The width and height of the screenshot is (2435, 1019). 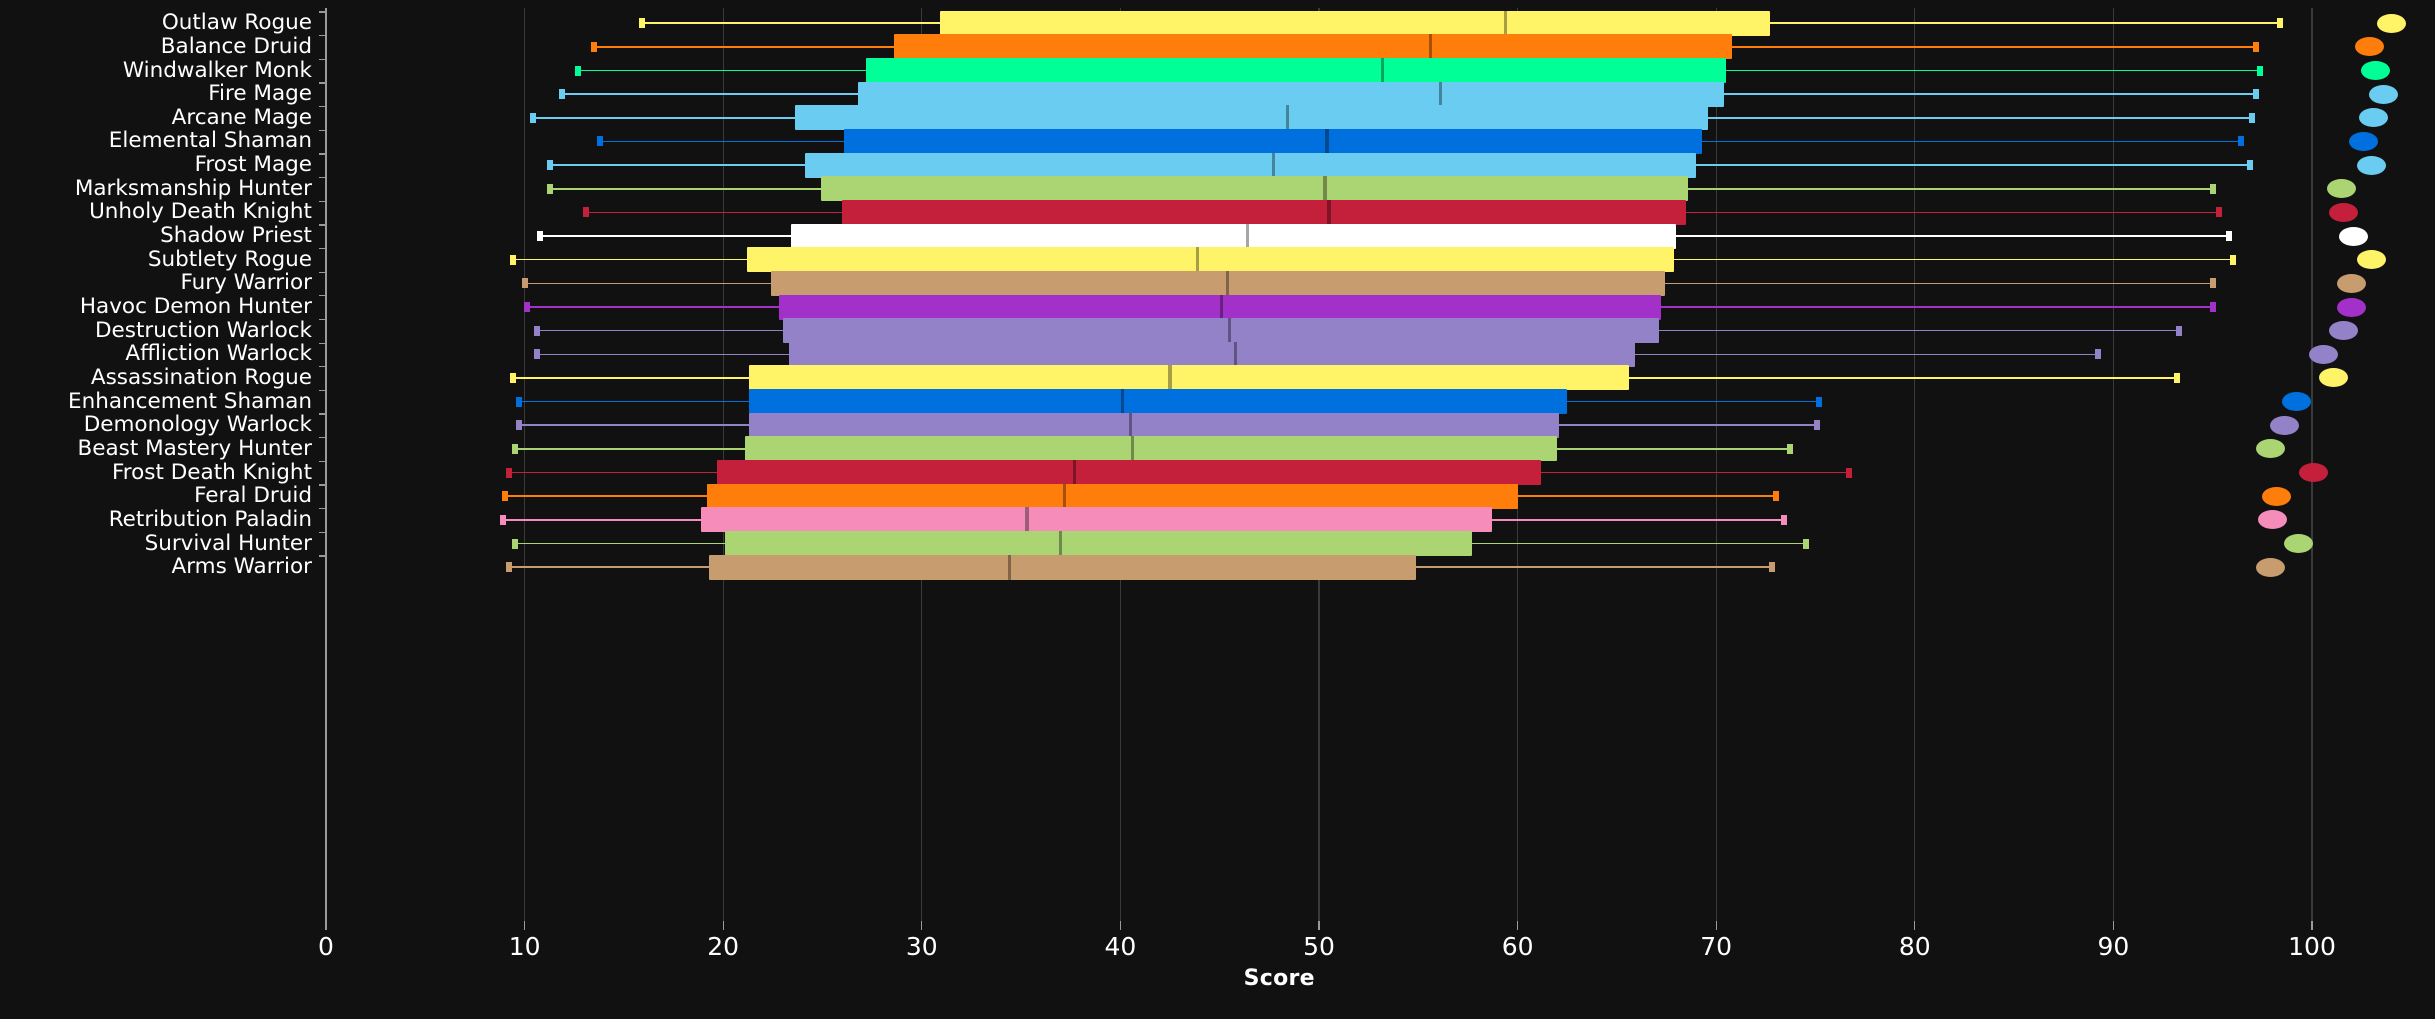 I want to click on y-axis-label-8: Unholy Death Knight, so click(x=200, y=212).